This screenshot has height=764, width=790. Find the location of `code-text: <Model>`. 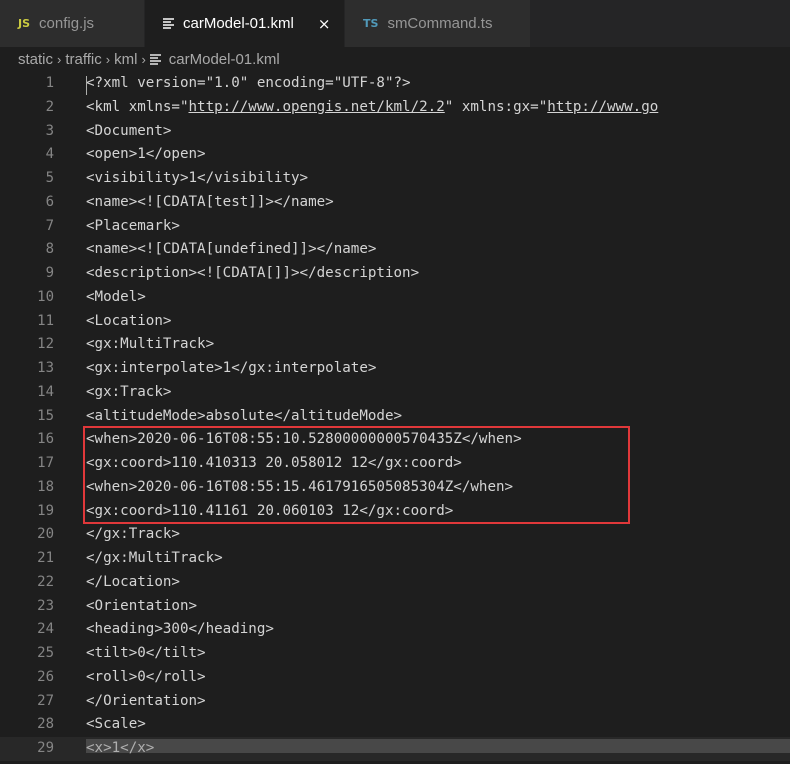

code-text: <Model> is located at coordinates (116, 298).